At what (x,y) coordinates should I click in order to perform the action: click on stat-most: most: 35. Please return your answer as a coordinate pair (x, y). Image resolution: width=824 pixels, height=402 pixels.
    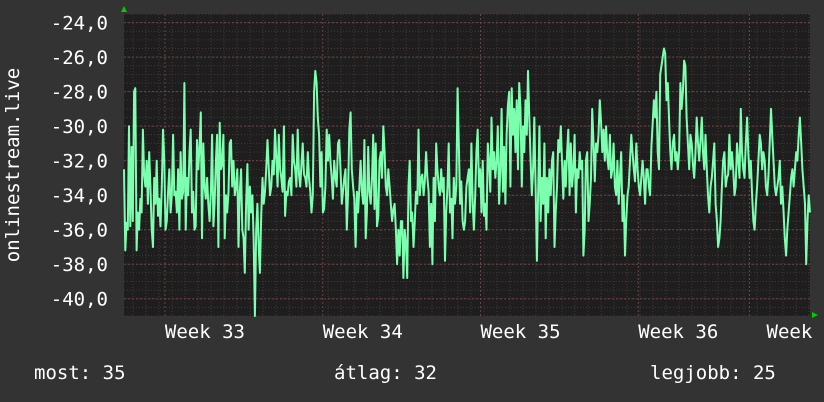
    Looking at the image, I should click on (80, 373).